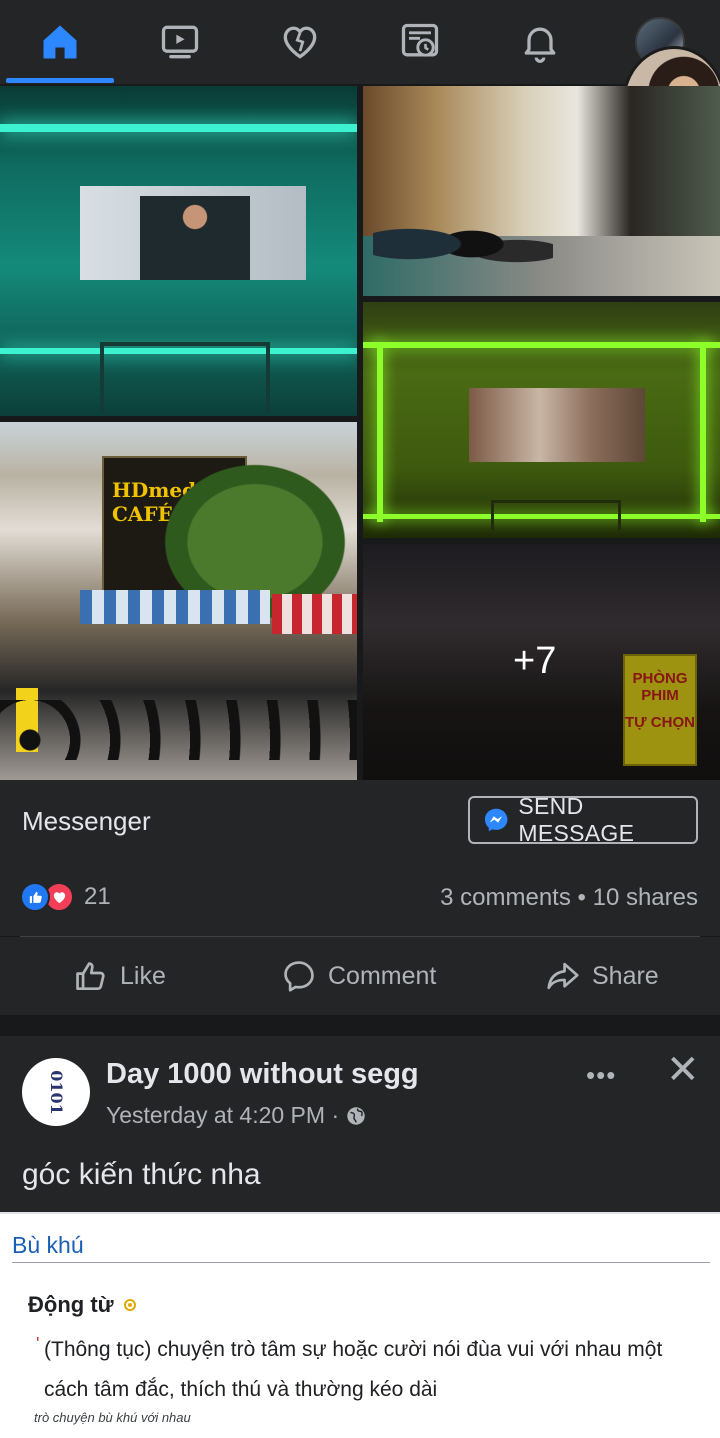 This screenshot has height=1438, width=720. What do you see at coordinates (601, 1075) in the screenshot?
I see `more-options-button: •••` at bounding box center [601, 1075].